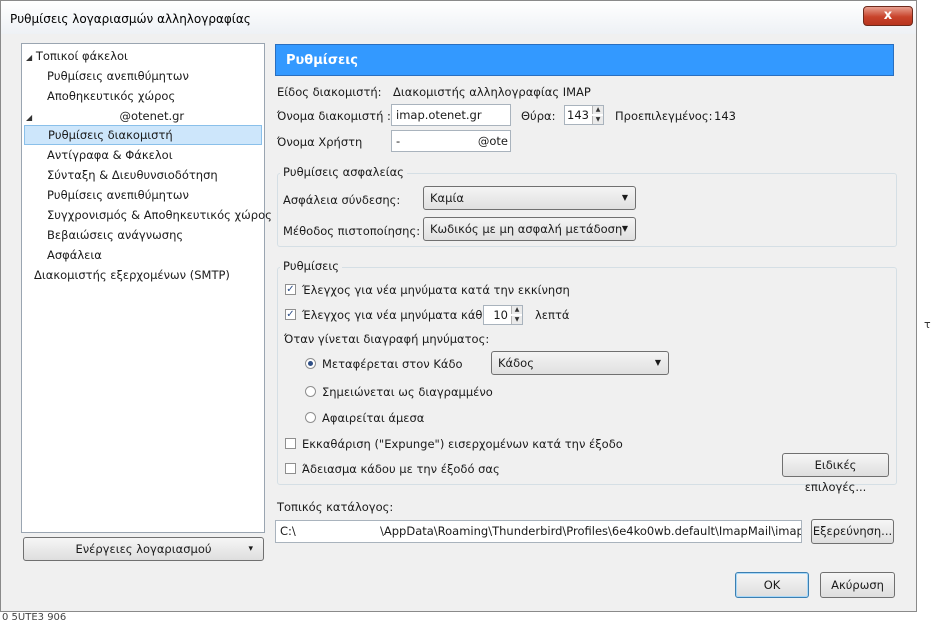  I want to click on tree-item-local-folders: ◢ Τοπικοί φάκελοι, so click(77, 56).